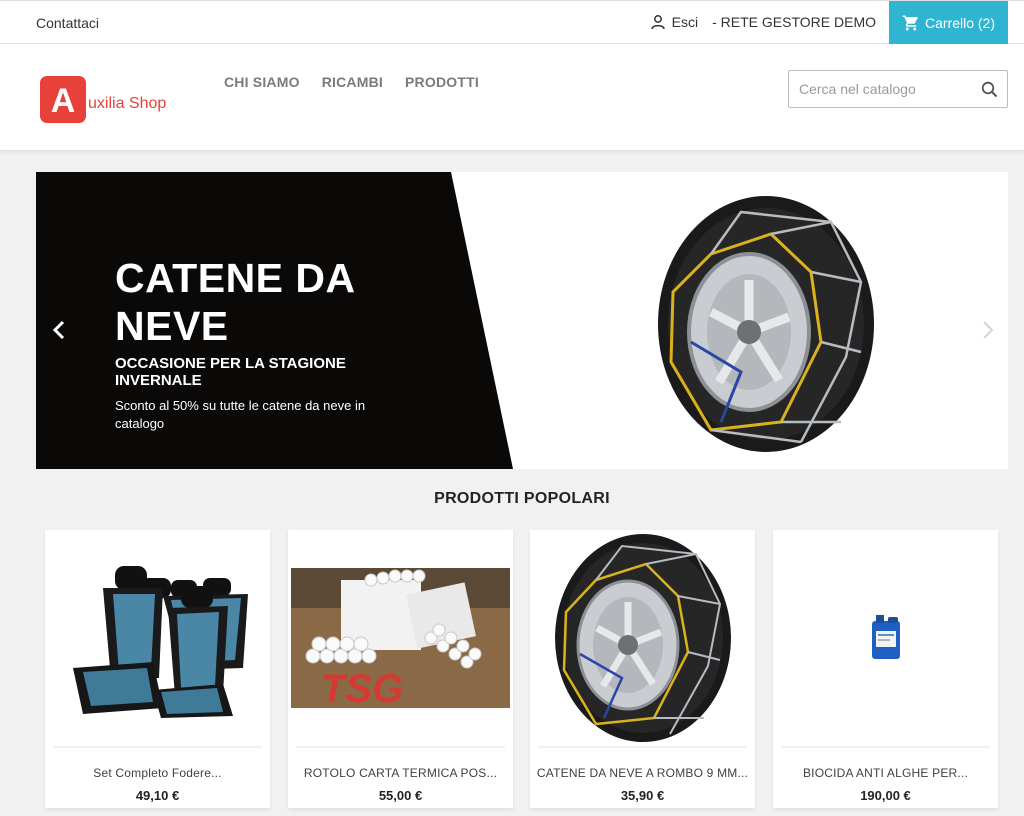  Describe the element at coordinates (235, 302) in the screenshot. I see `banner-title: CATENE DA NEVE` at that location.